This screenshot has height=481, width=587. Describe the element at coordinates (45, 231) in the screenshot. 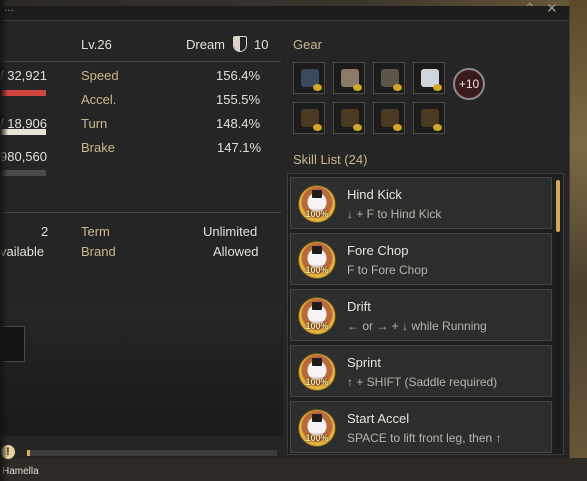

I see `count-value: 2` at that location.